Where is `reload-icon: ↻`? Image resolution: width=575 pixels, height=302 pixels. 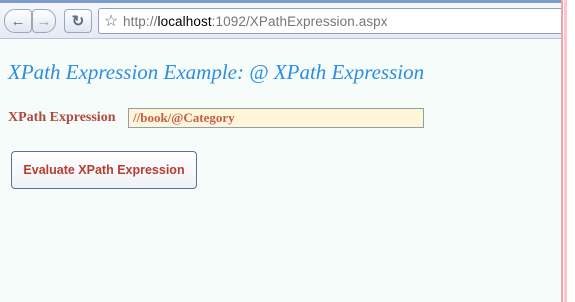
reload-icon: ↻ is located at coordinates (78, 21).